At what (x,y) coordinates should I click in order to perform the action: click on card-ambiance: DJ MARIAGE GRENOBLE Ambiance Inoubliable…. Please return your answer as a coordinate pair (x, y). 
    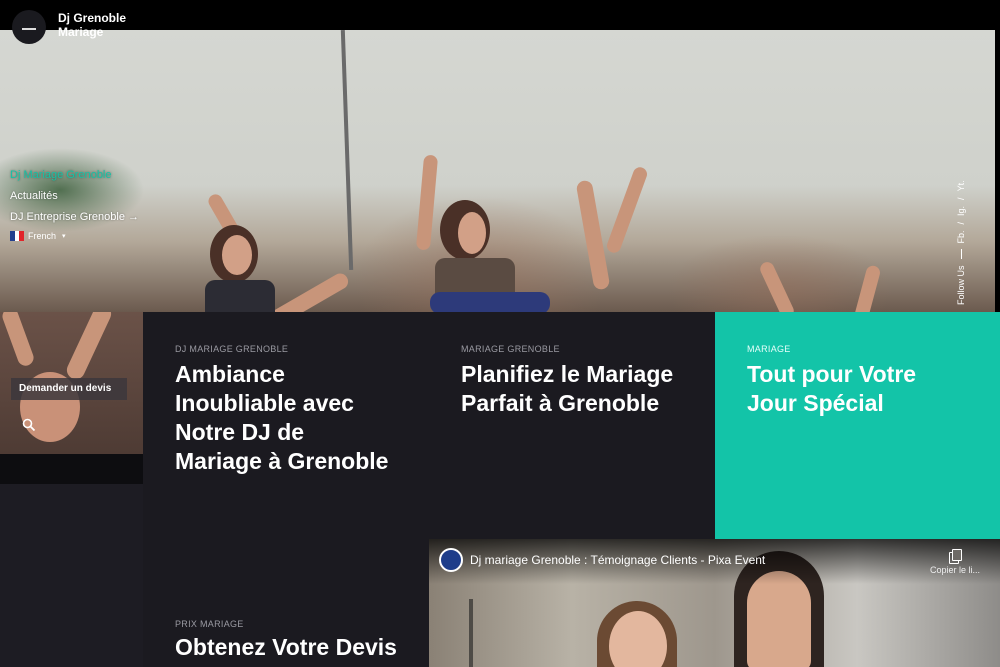
    Looking at the image, I should click on (286, 425).